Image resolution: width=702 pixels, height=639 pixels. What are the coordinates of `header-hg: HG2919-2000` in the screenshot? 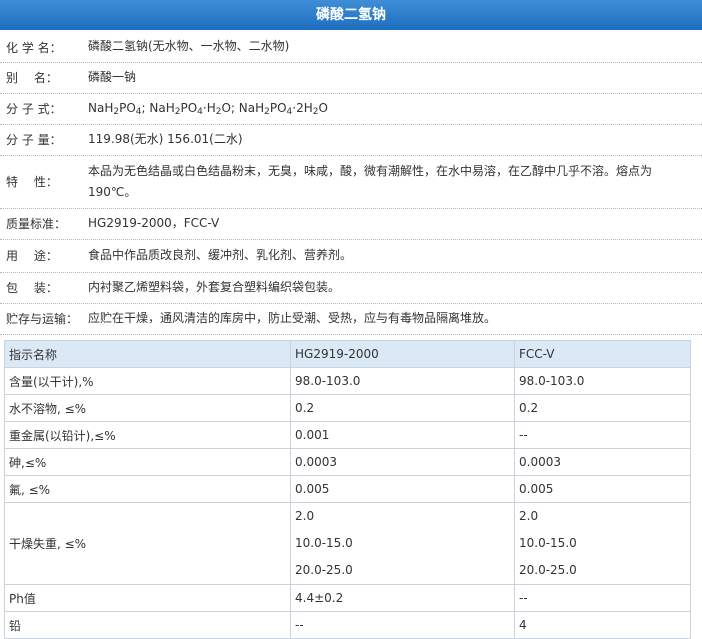 It's located at (402, 354).